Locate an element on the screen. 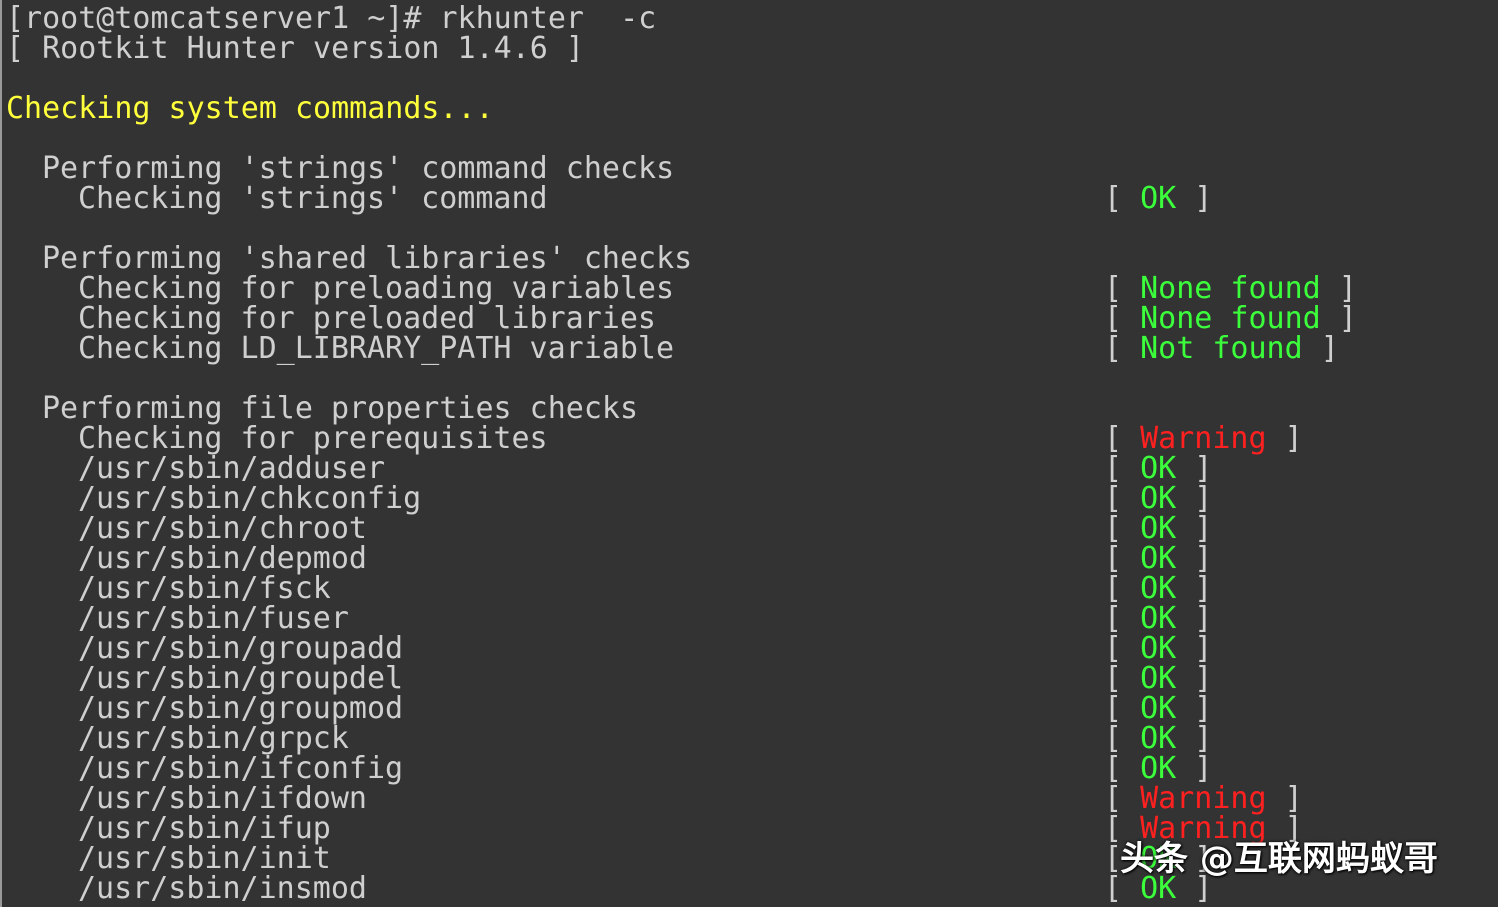  check-label: Checking for preloaded libraries is located at coordinates (367, 318).